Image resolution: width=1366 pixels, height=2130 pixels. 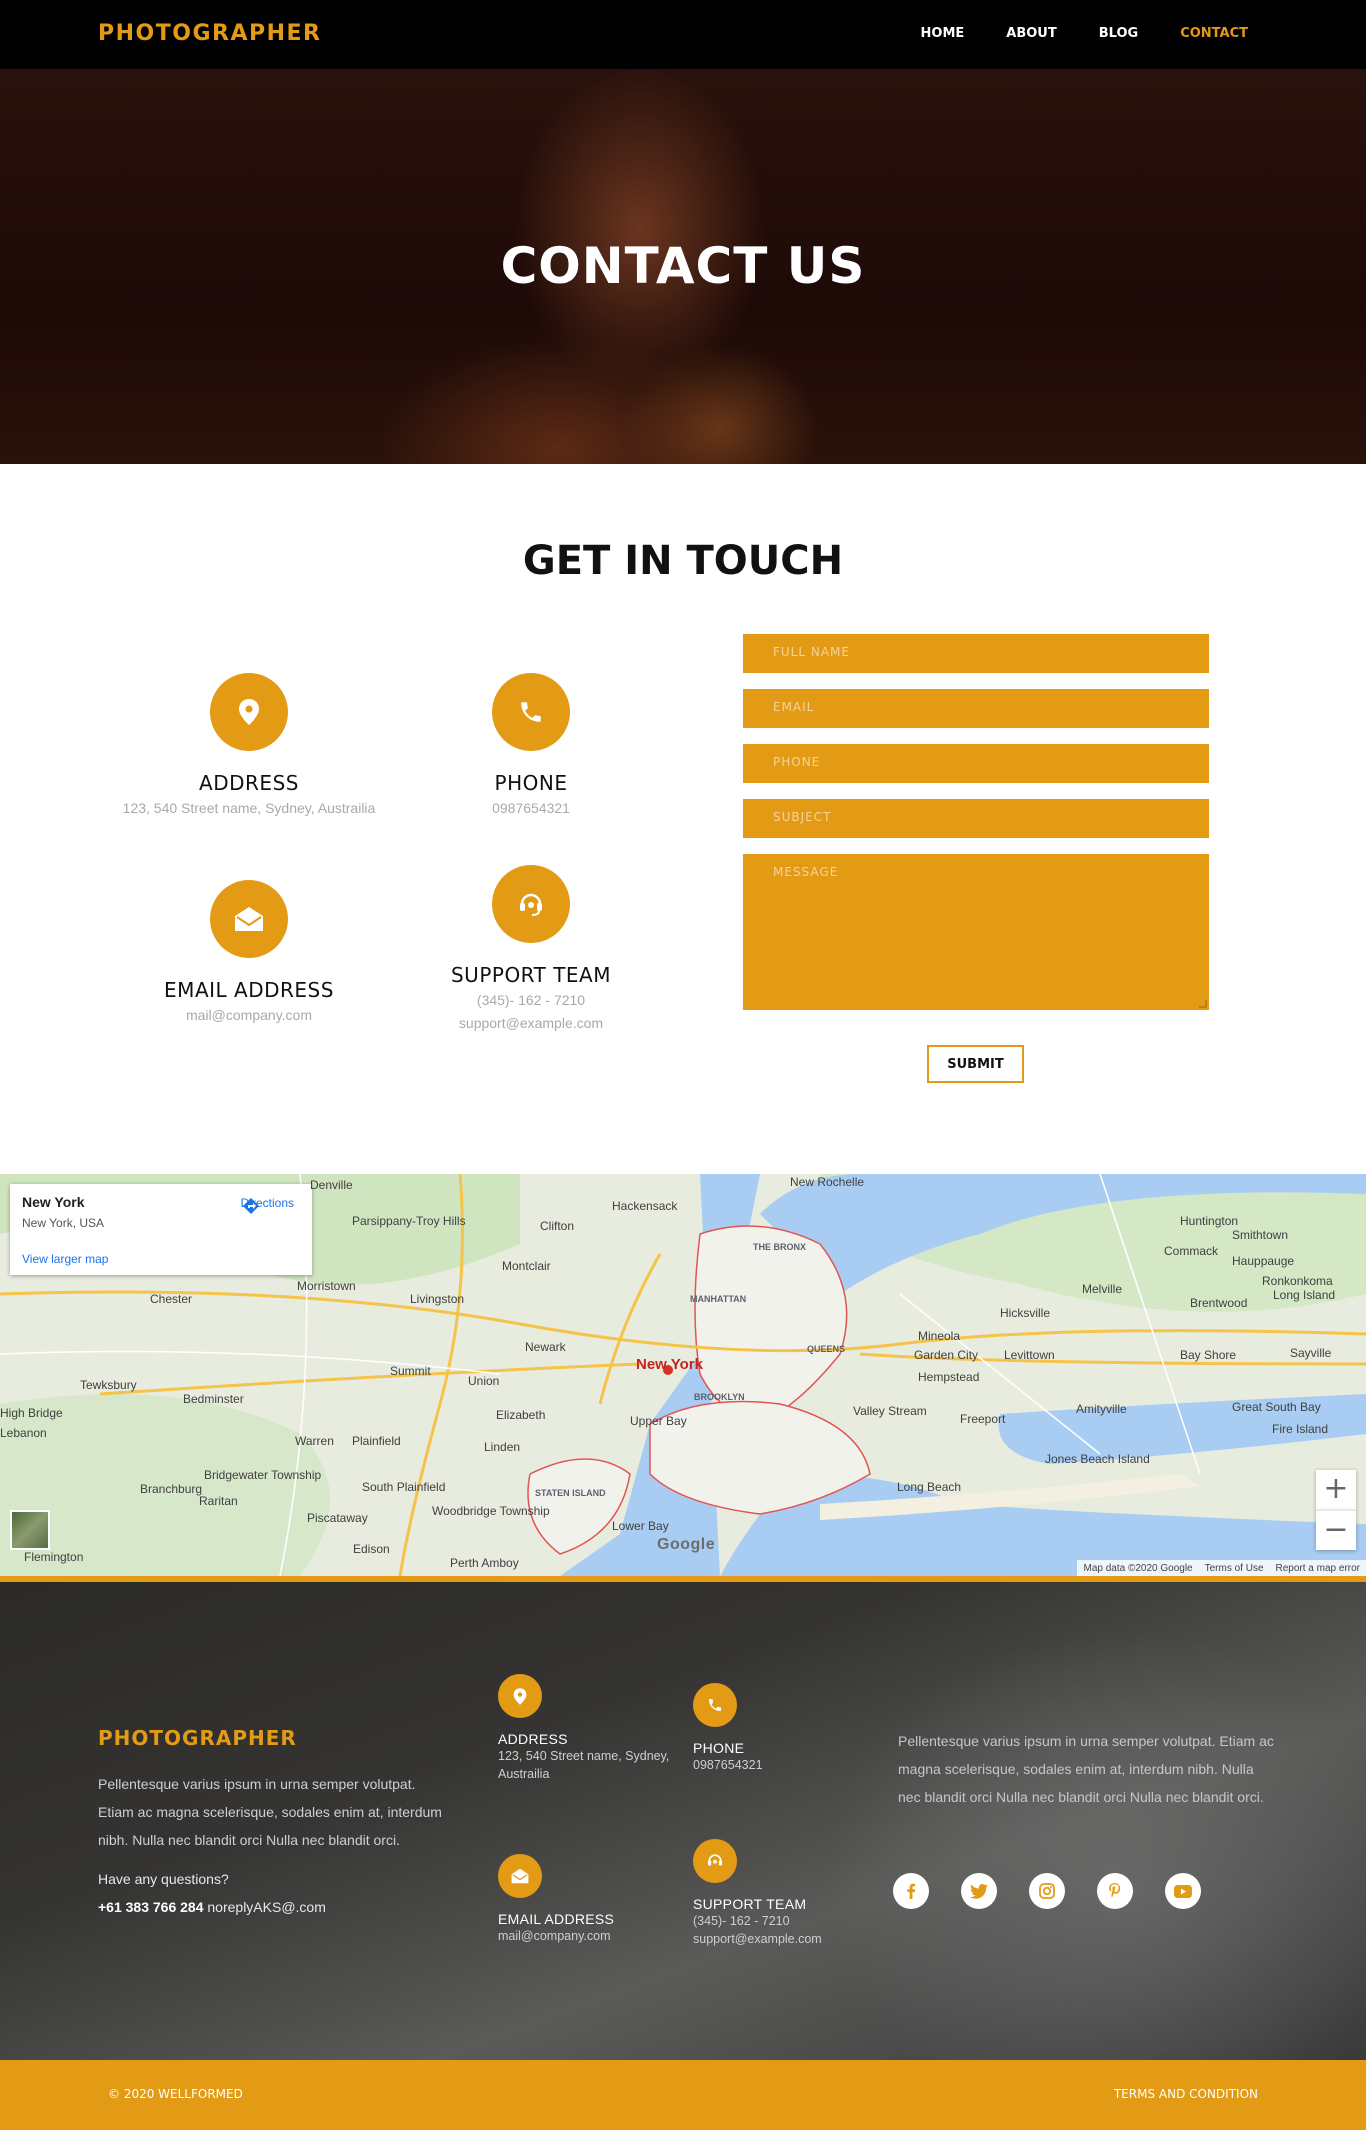 I want to click on directions-button: Directions, so click(x=267, y=1205).